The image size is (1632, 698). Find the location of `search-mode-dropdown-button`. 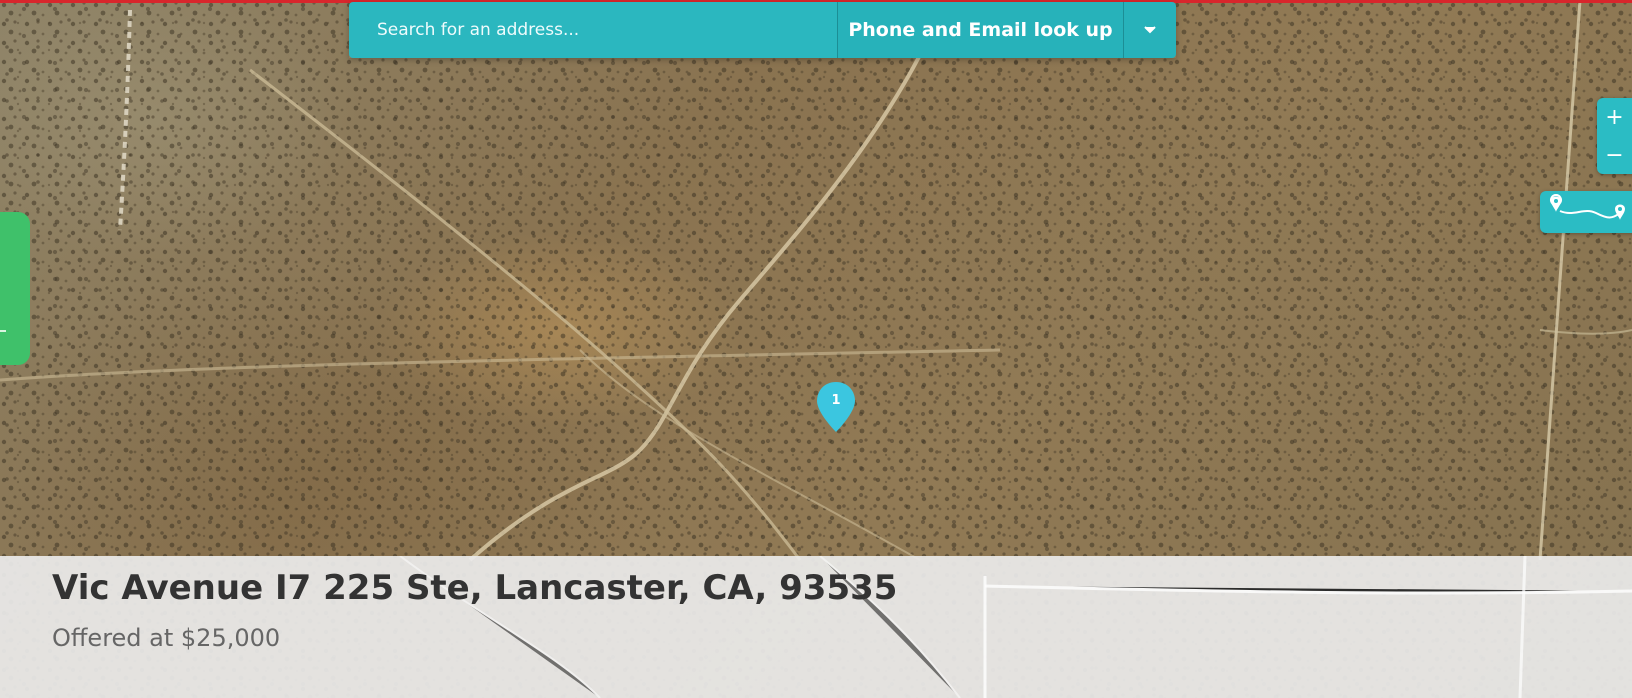

search-mode-dropdown-button is located at coordinates (1149, 30).